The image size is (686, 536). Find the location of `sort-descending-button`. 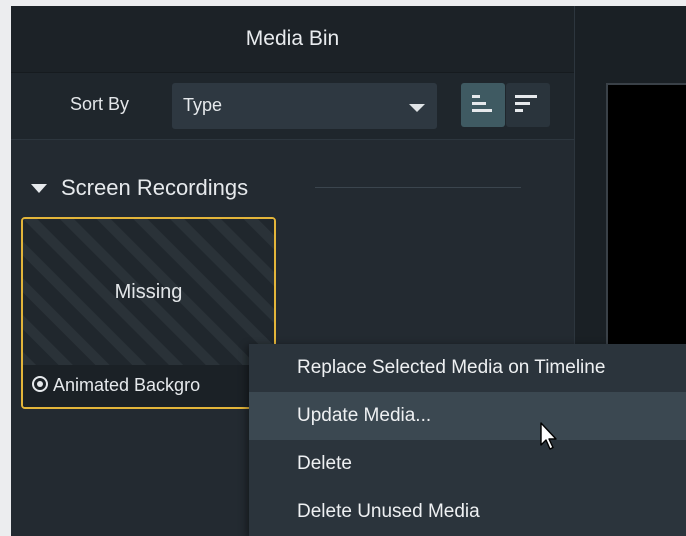

sort-descending-button is located at coordinates (528, 105).